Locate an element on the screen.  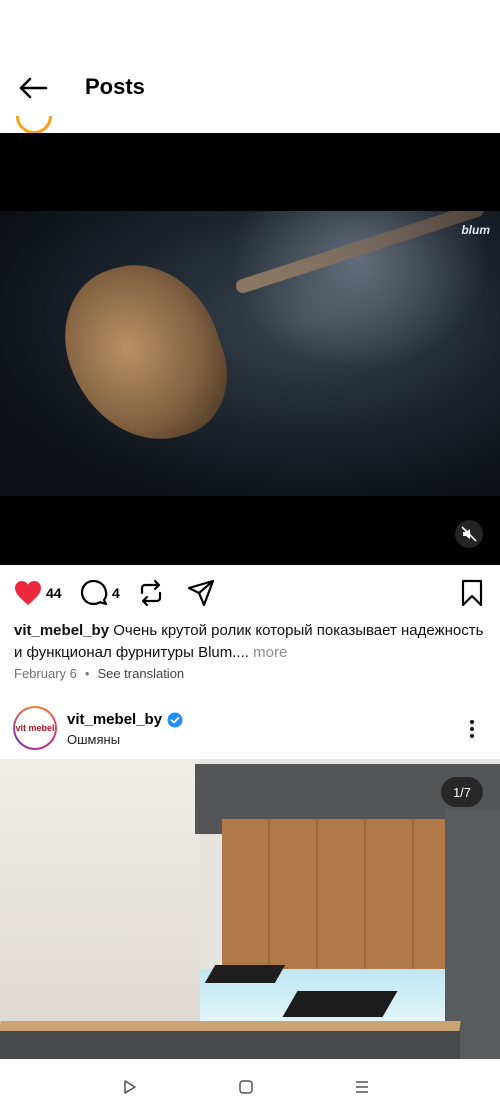
comment-button: 4 is located at coordinates (100, 593).